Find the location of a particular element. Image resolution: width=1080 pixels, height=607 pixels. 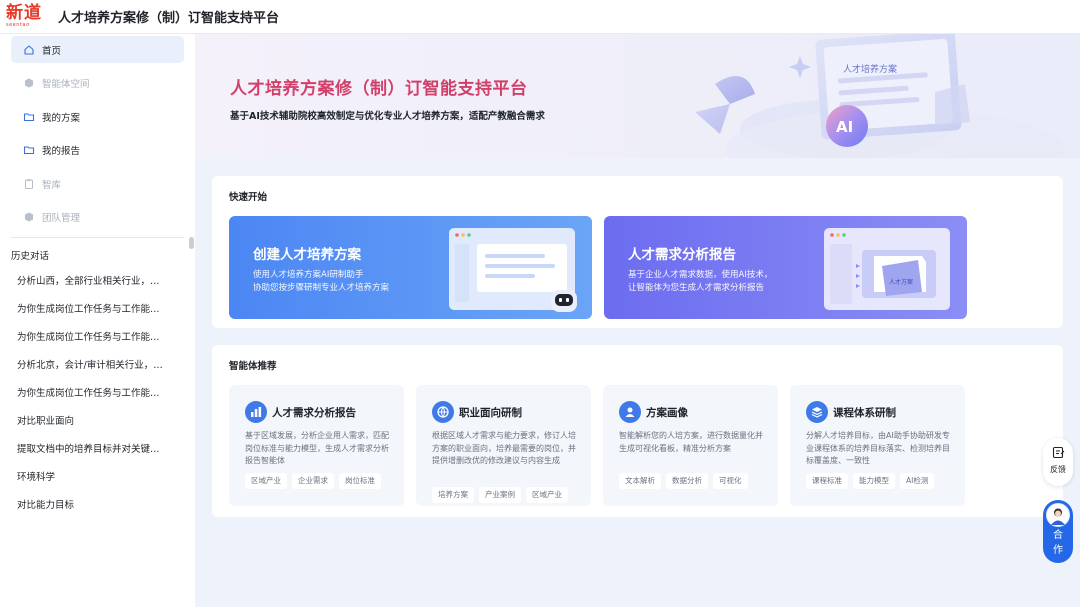

report-illustration: 人才方案 is located at coordinates (887, 269).